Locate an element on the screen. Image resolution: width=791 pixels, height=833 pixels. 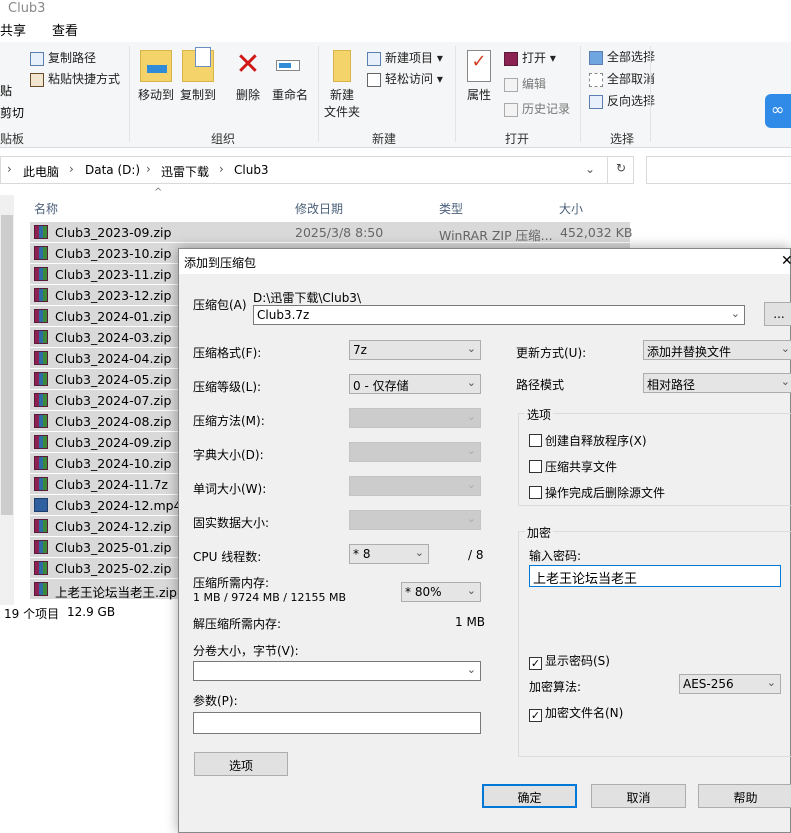
shared-files-checkbox: 压缩共享文件 is located at coordinates (573, 466).